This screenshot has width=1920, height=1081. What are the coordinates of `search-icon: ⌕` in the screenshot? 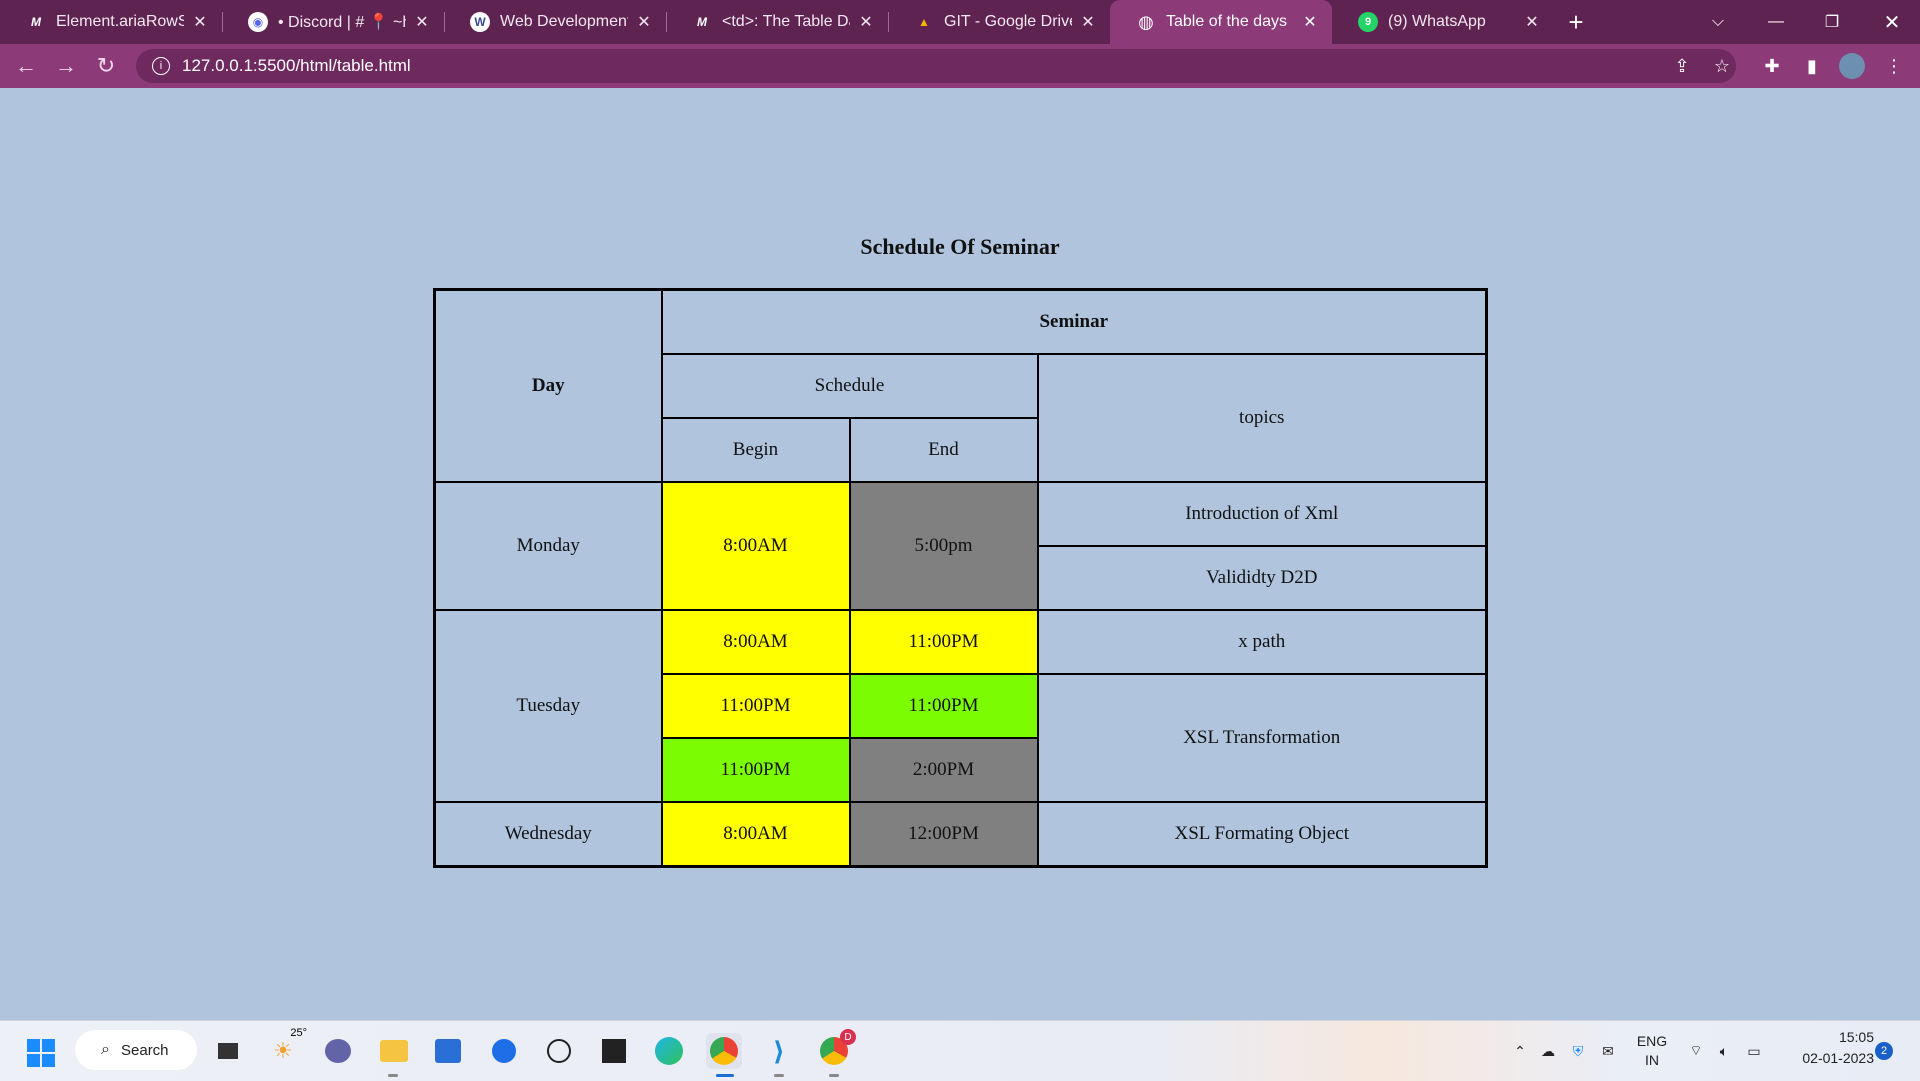 It's located at (105, 1049).